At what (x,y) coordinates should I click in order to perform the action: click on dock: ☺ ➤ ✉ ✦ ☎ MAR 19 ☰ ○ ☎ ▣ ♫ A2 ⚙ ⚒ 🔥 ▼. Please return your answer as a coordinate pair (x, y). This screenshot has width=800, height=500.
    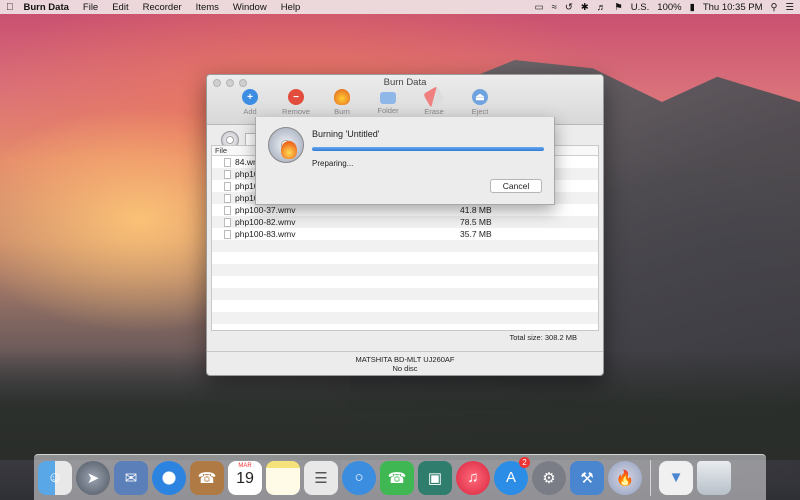
    Looking at the image, I should click on (400, 477).